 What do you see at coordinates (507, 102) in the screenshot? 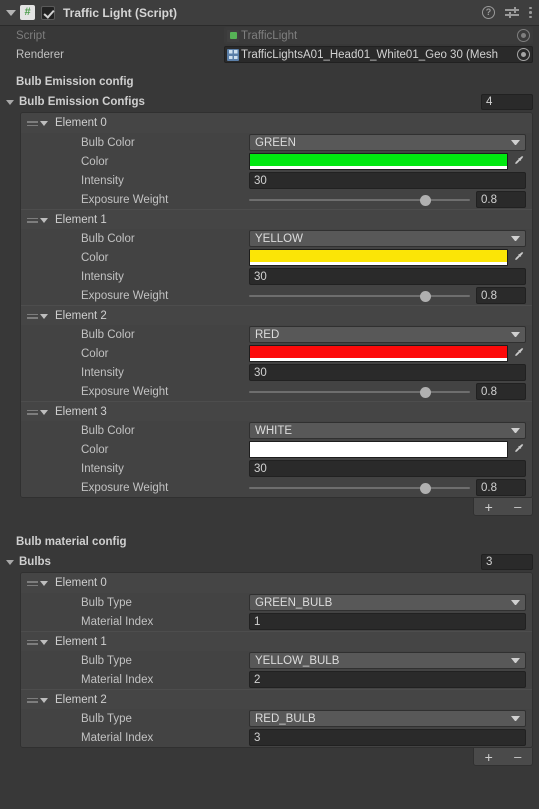
I see `emission-size-field: 4` at bounding box center [507, 102].